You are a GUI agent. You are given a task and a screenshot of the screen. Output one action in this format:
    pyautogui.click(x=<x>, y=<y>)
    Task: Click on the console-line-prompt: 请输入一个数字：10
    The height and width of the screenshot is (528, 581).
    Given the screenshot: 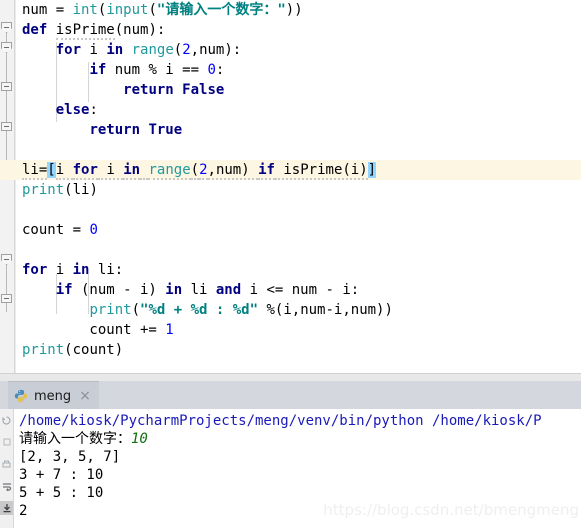 What is the action you would take?
    pyautogui.click(x=83, y=439)
    